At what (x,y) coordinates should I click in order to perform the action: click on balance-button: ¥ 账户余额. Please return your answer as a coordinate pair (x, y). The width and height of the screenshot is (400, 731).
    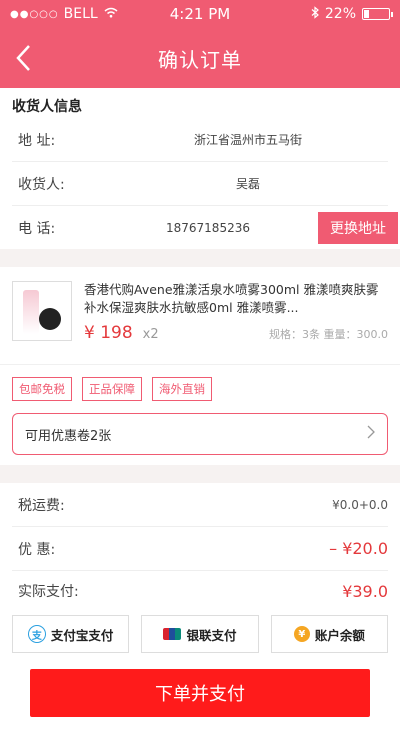
    Looking at the image, I should click on (329, 634).